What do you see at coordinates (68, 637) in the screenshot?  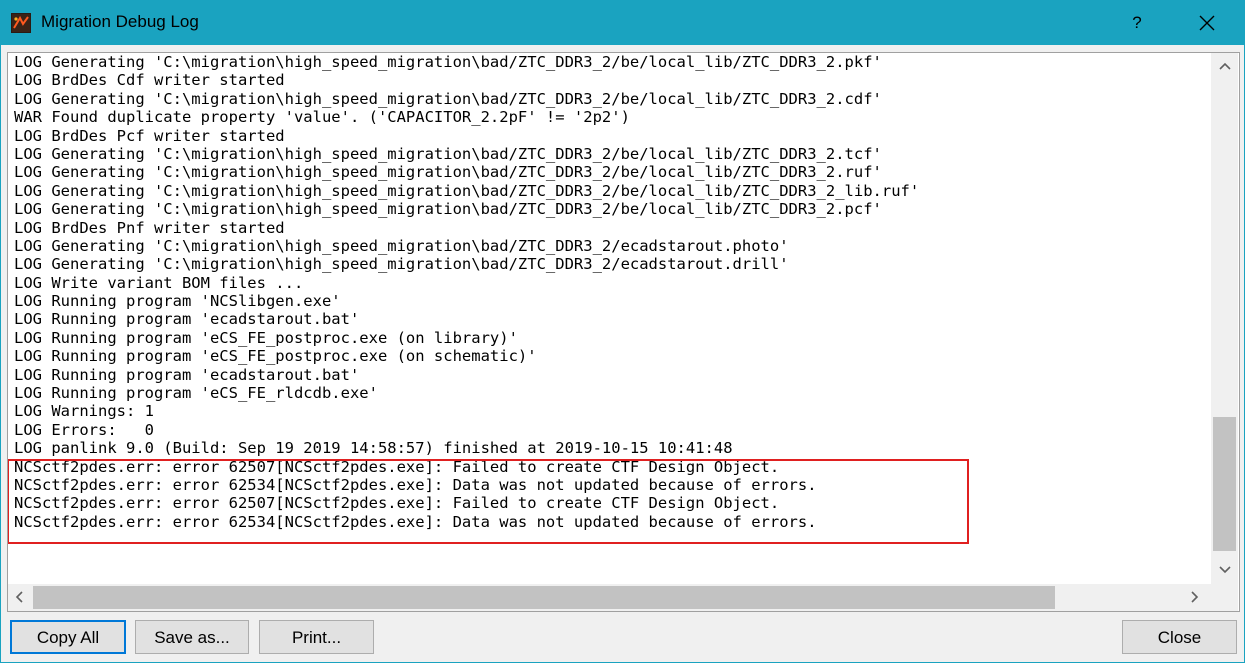 I see `copy-all-button: Copy All` at bounding box center [68, 637].